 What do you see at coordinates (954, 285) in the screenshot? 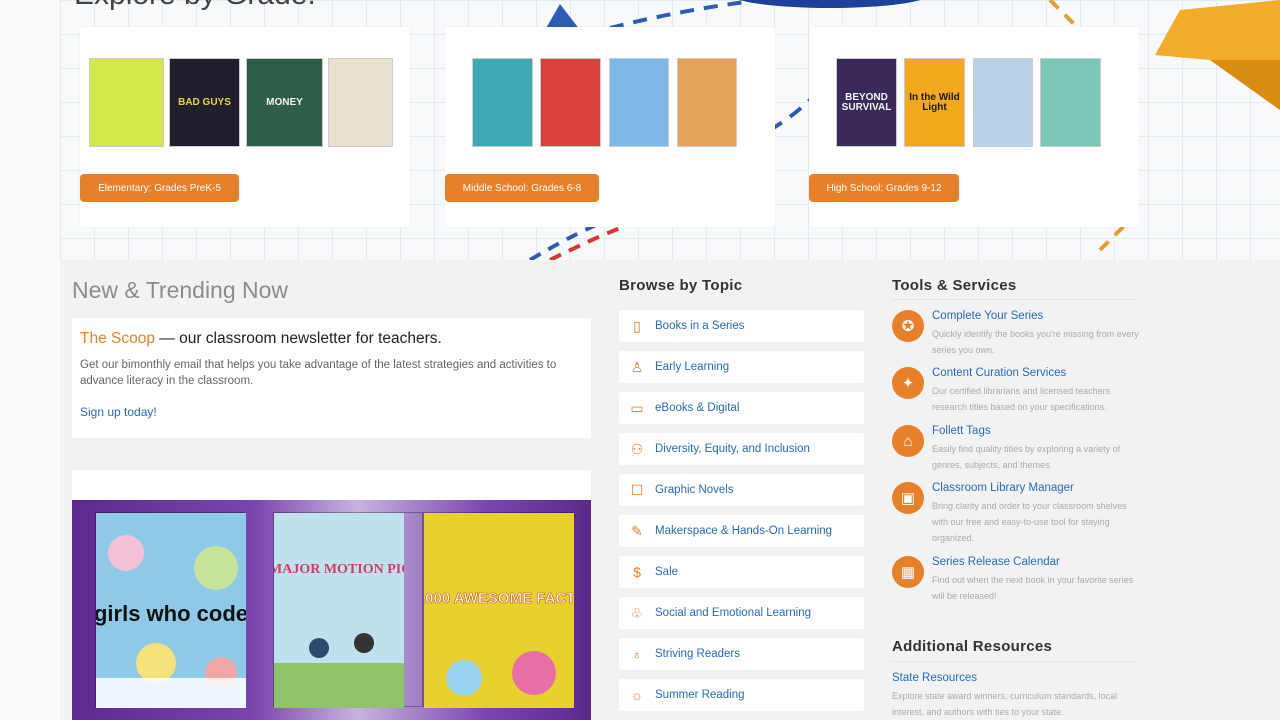
I see `tools-services-heading: Tools & Services` at bounding box center [954, 285].